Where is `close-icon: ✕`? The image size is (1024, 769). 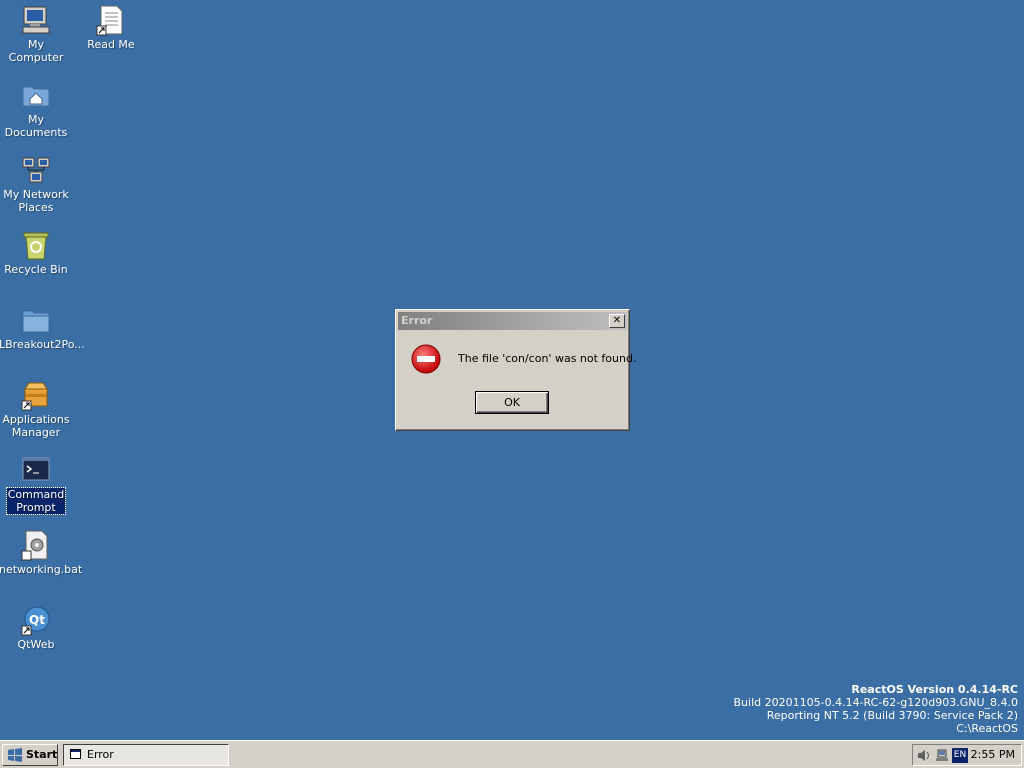
close-icon: ✕ is located at coordinates (617, 320).